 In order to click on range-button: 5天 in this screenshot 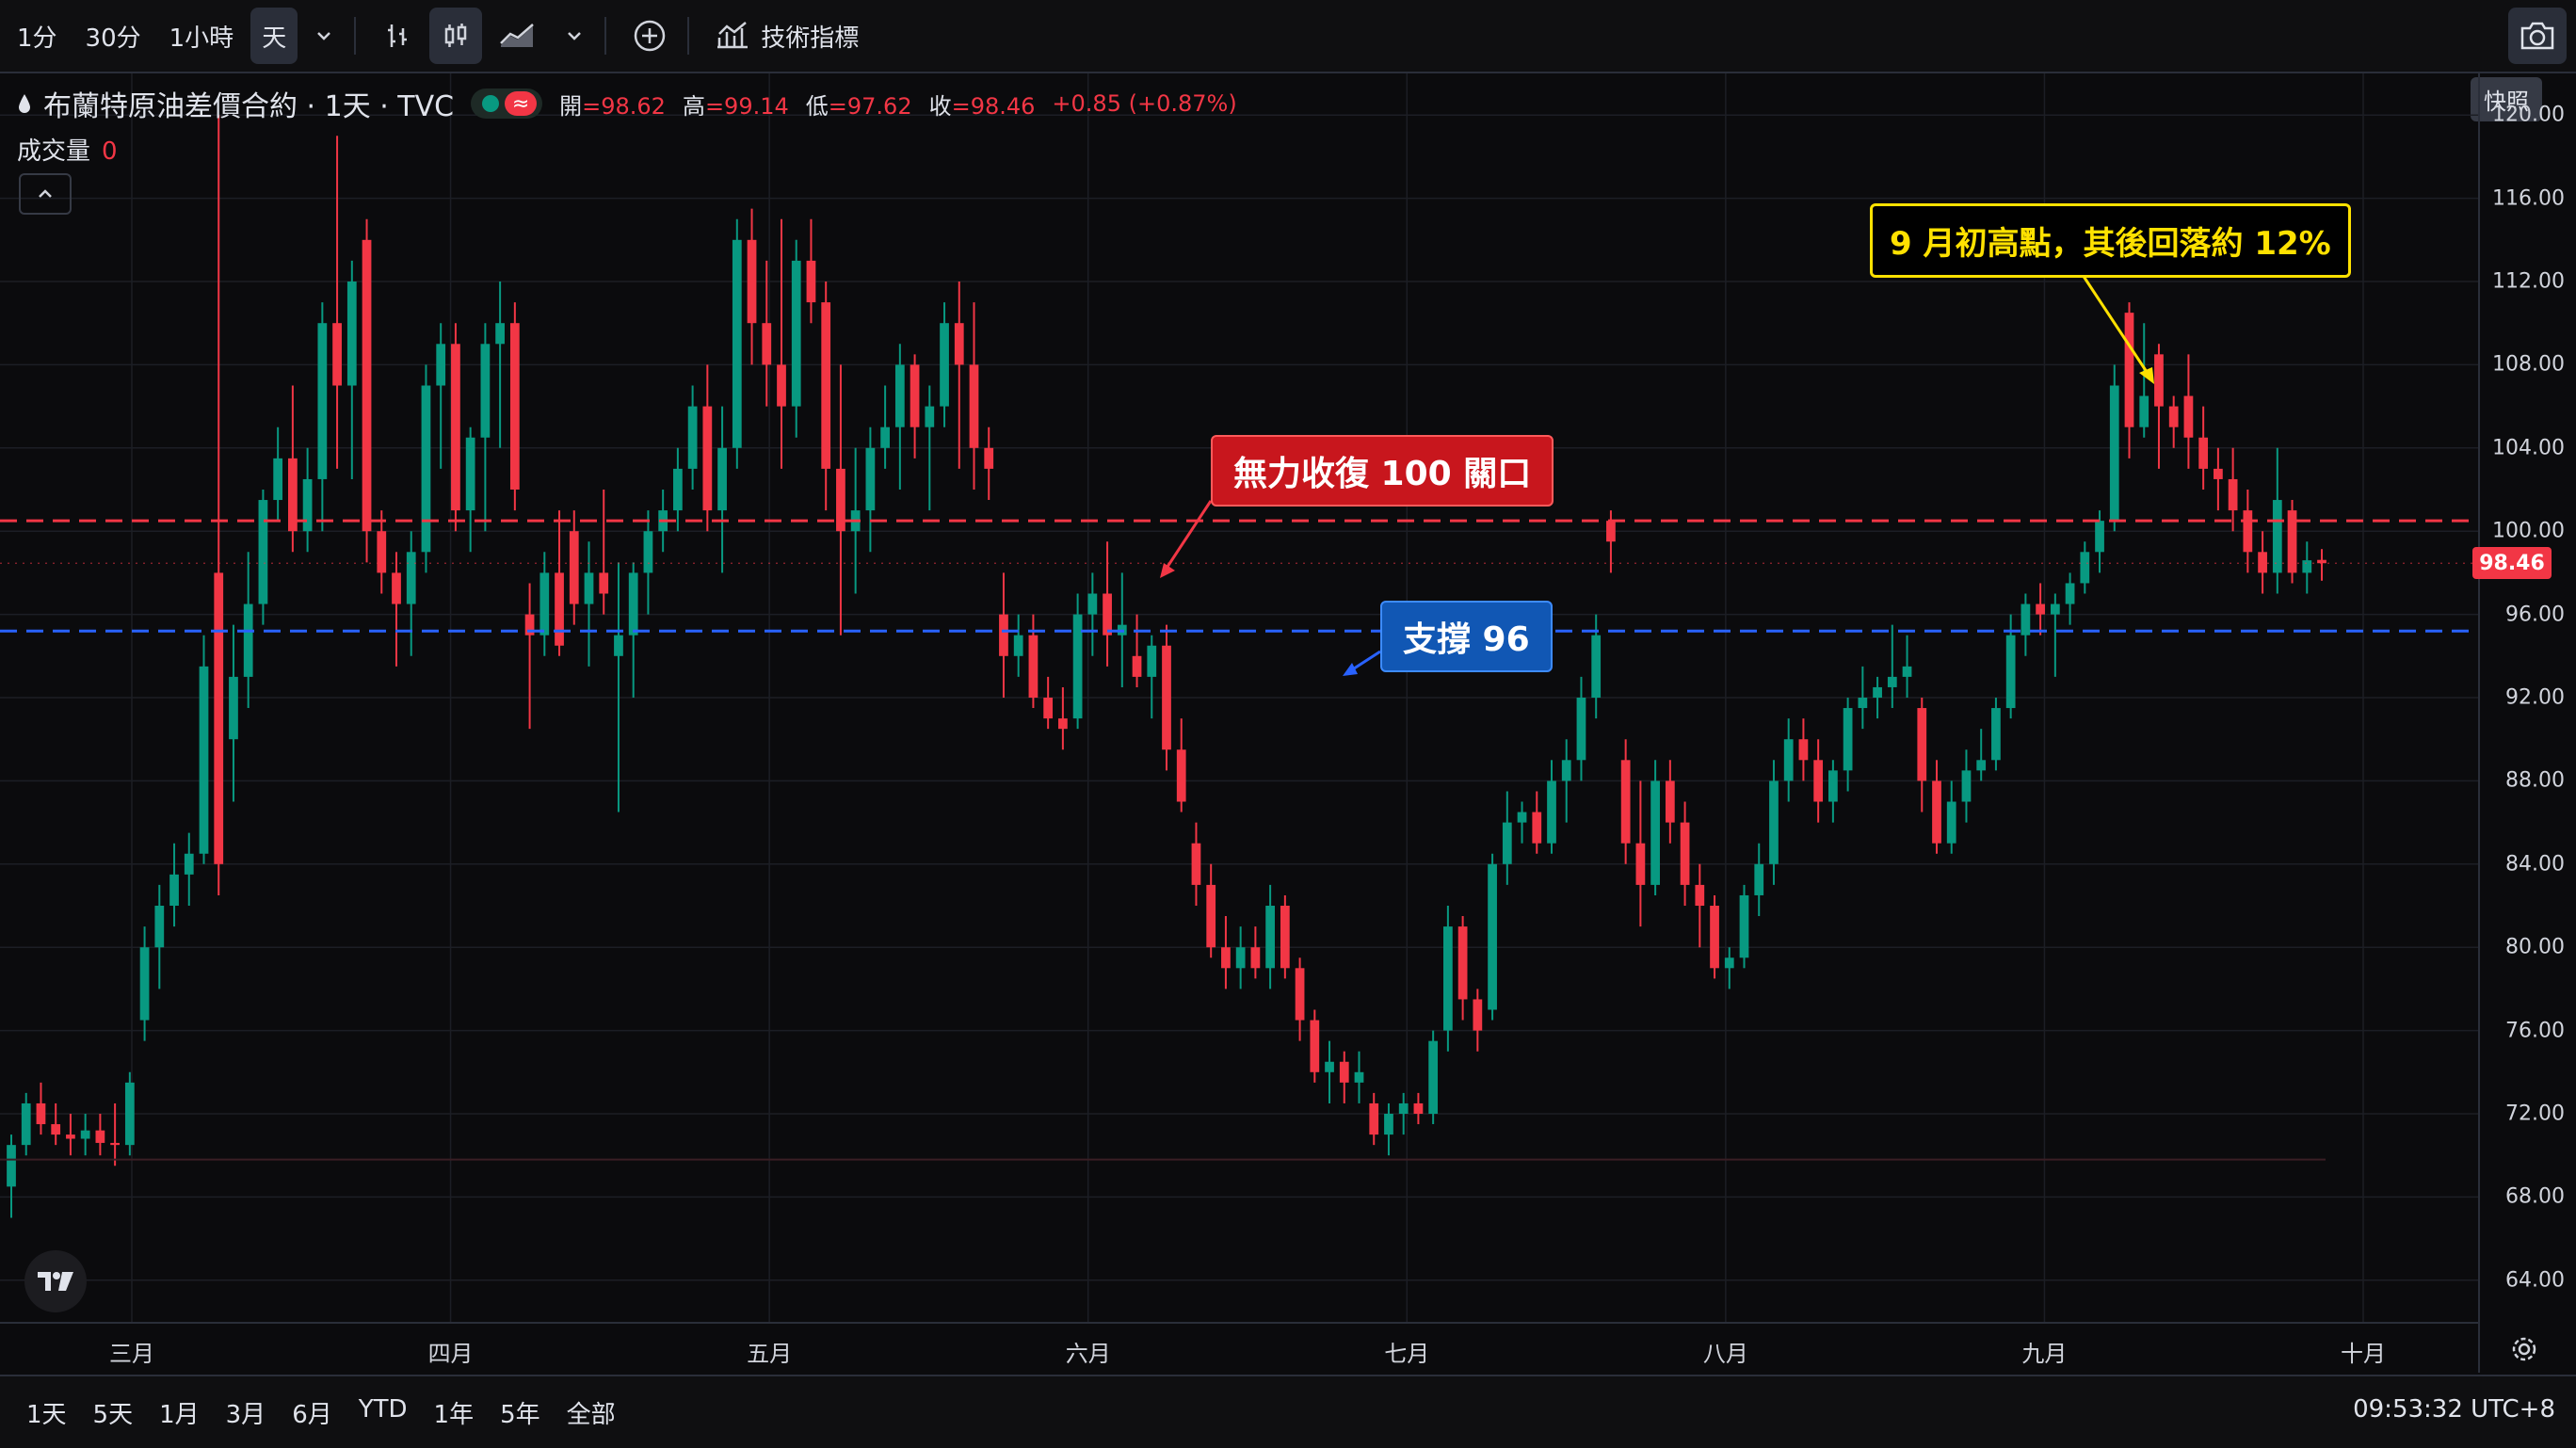, I will do `click(113, 1413)`.